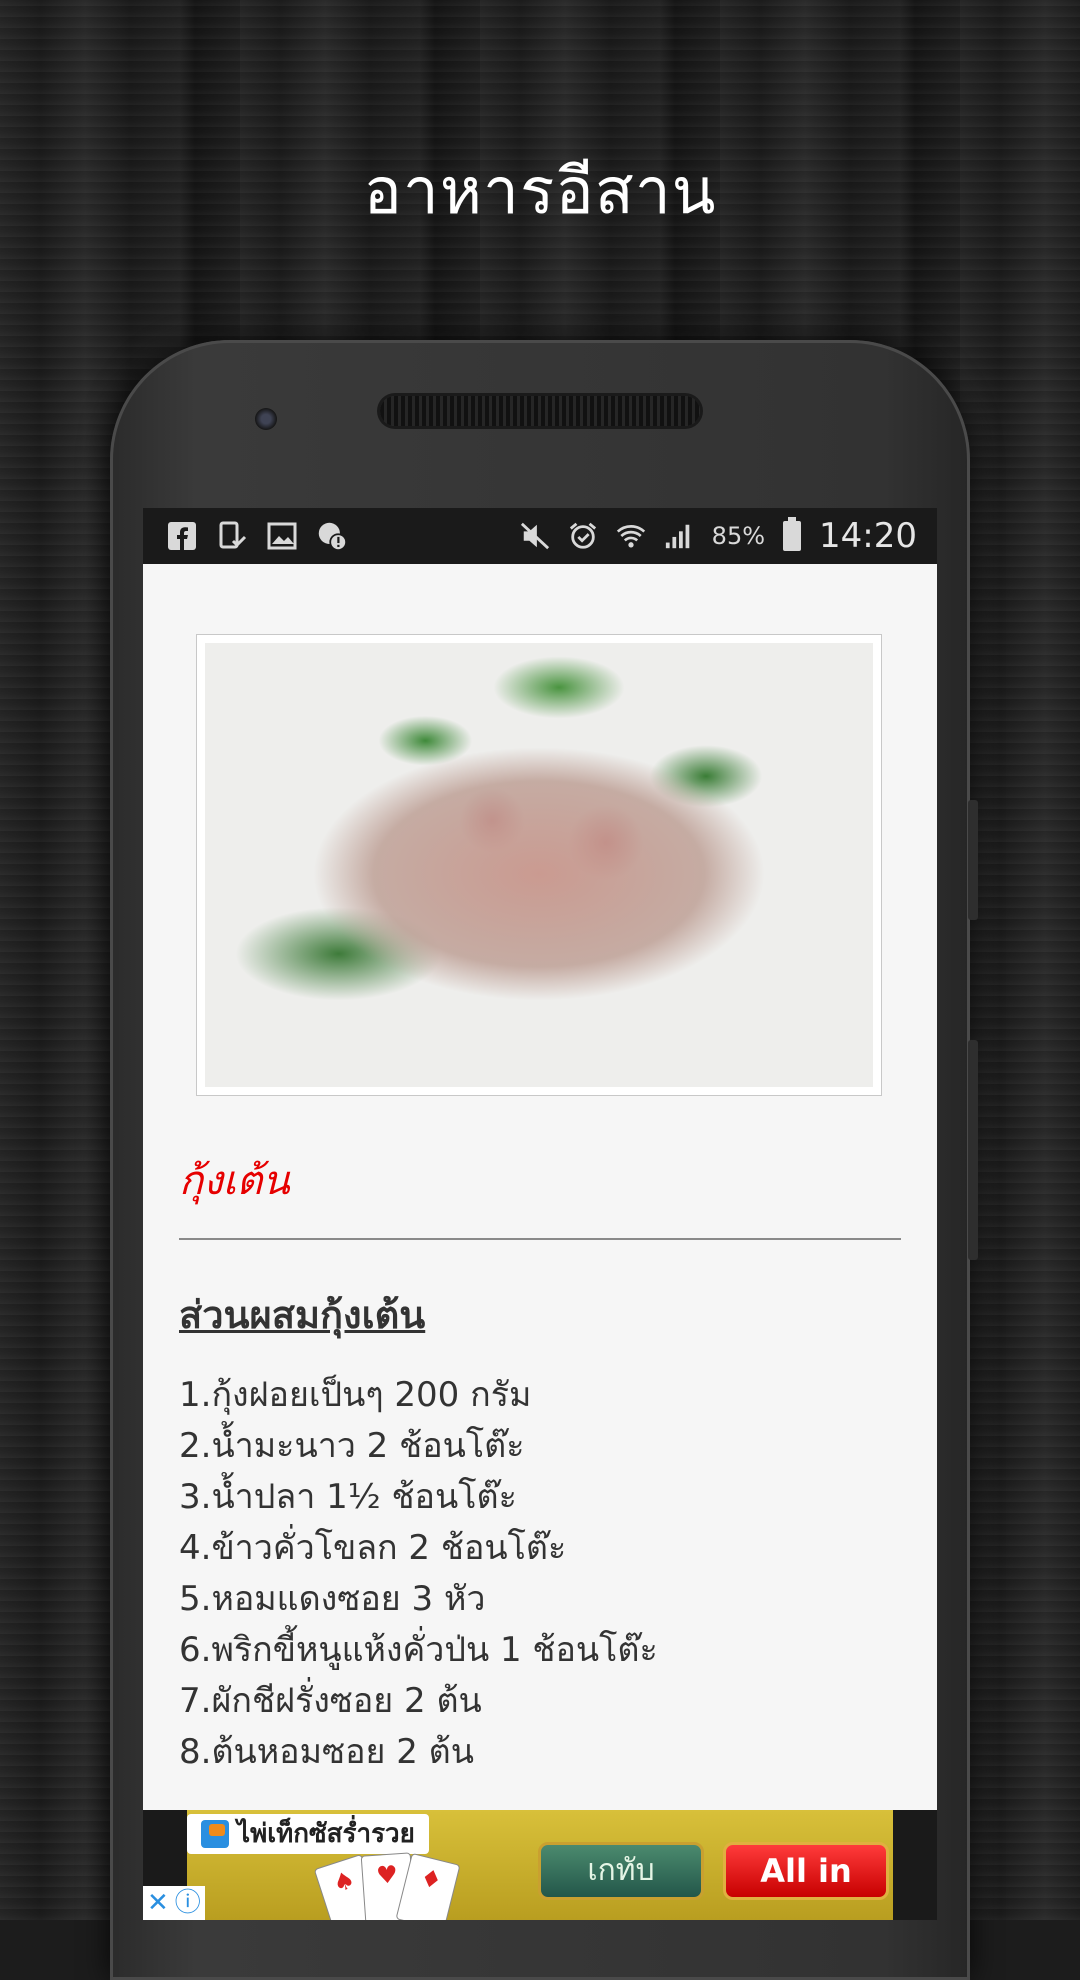 The height and width of the screenshot is (1980, 1080). I want to click on ad-app-logo-icon, so click(215, 1834).